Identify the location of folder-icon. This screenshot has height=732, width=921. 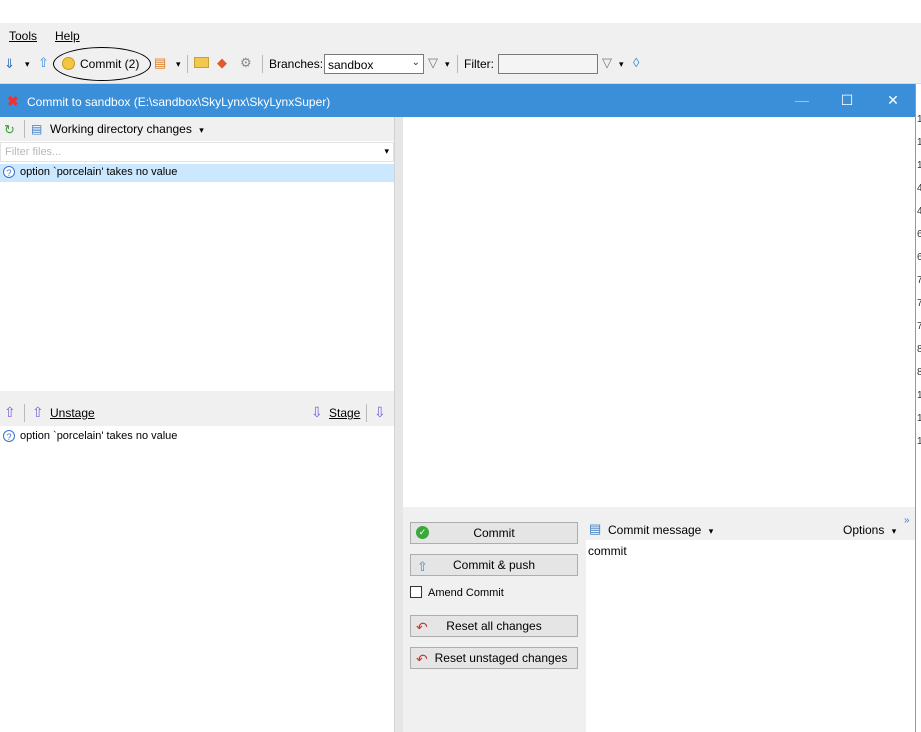
(201, 62).